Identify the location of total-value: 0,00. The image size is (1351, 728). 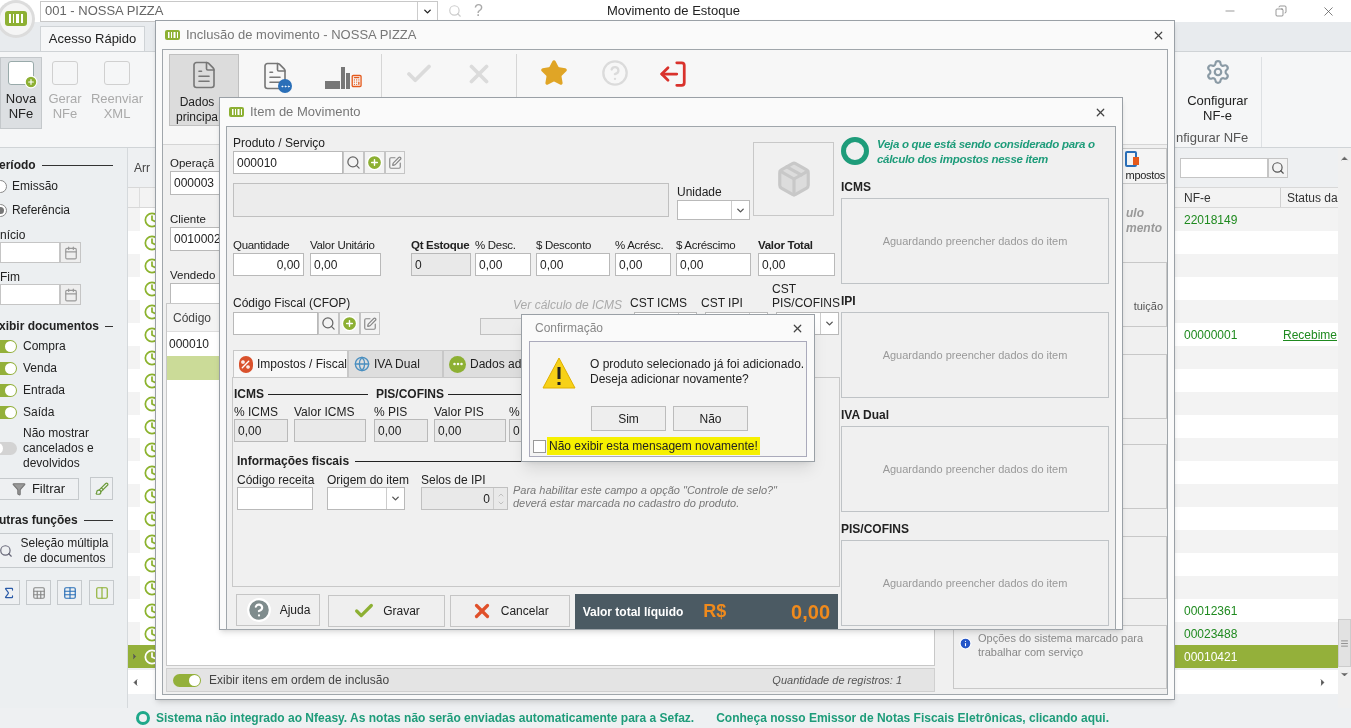
(810, 612).